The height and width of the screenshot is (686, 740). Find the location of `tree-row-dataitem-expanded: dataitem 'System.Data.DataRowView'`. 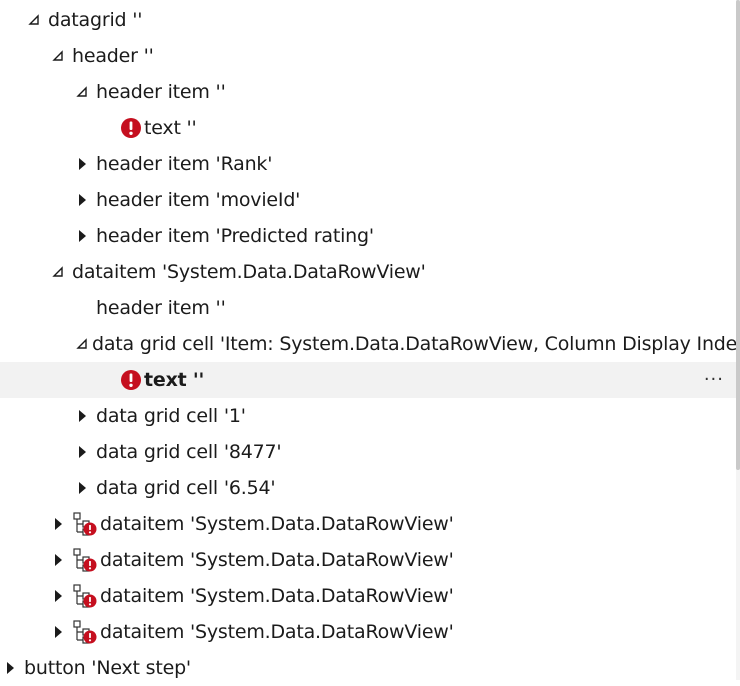

tree-row-dataitem-expanded: dataitem 'System.Data.DataRowView' is located at coordinates (368, 272).